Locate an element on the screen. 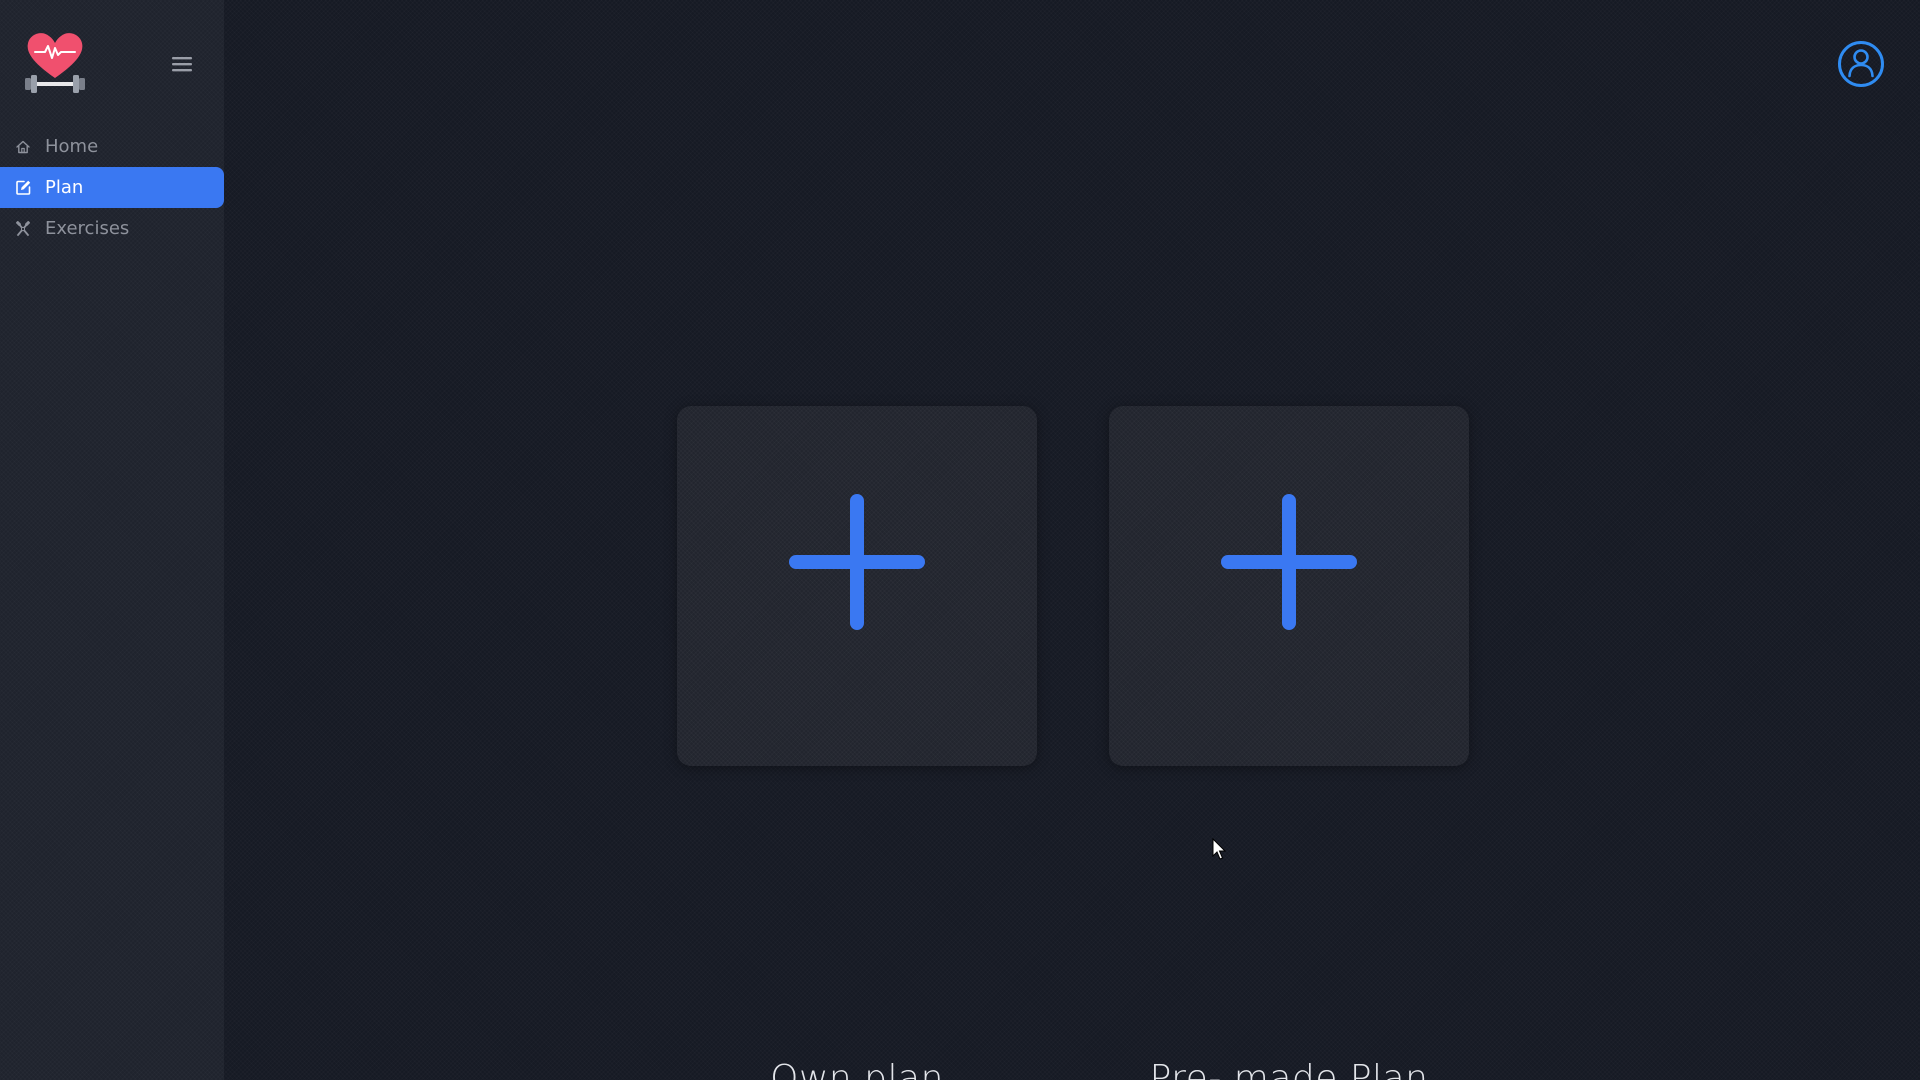  sidebar-nav: Home Plan Exercises is located at coordinates (112, 187).